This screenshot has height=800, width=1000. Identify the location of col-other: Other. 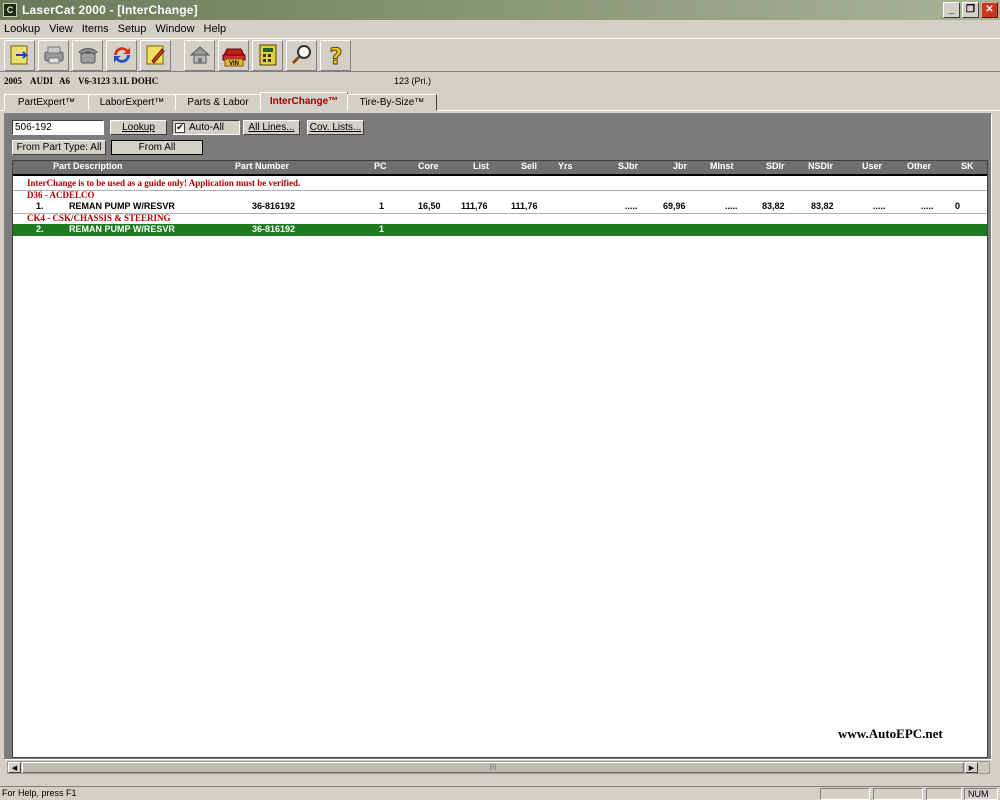
(919, 166).